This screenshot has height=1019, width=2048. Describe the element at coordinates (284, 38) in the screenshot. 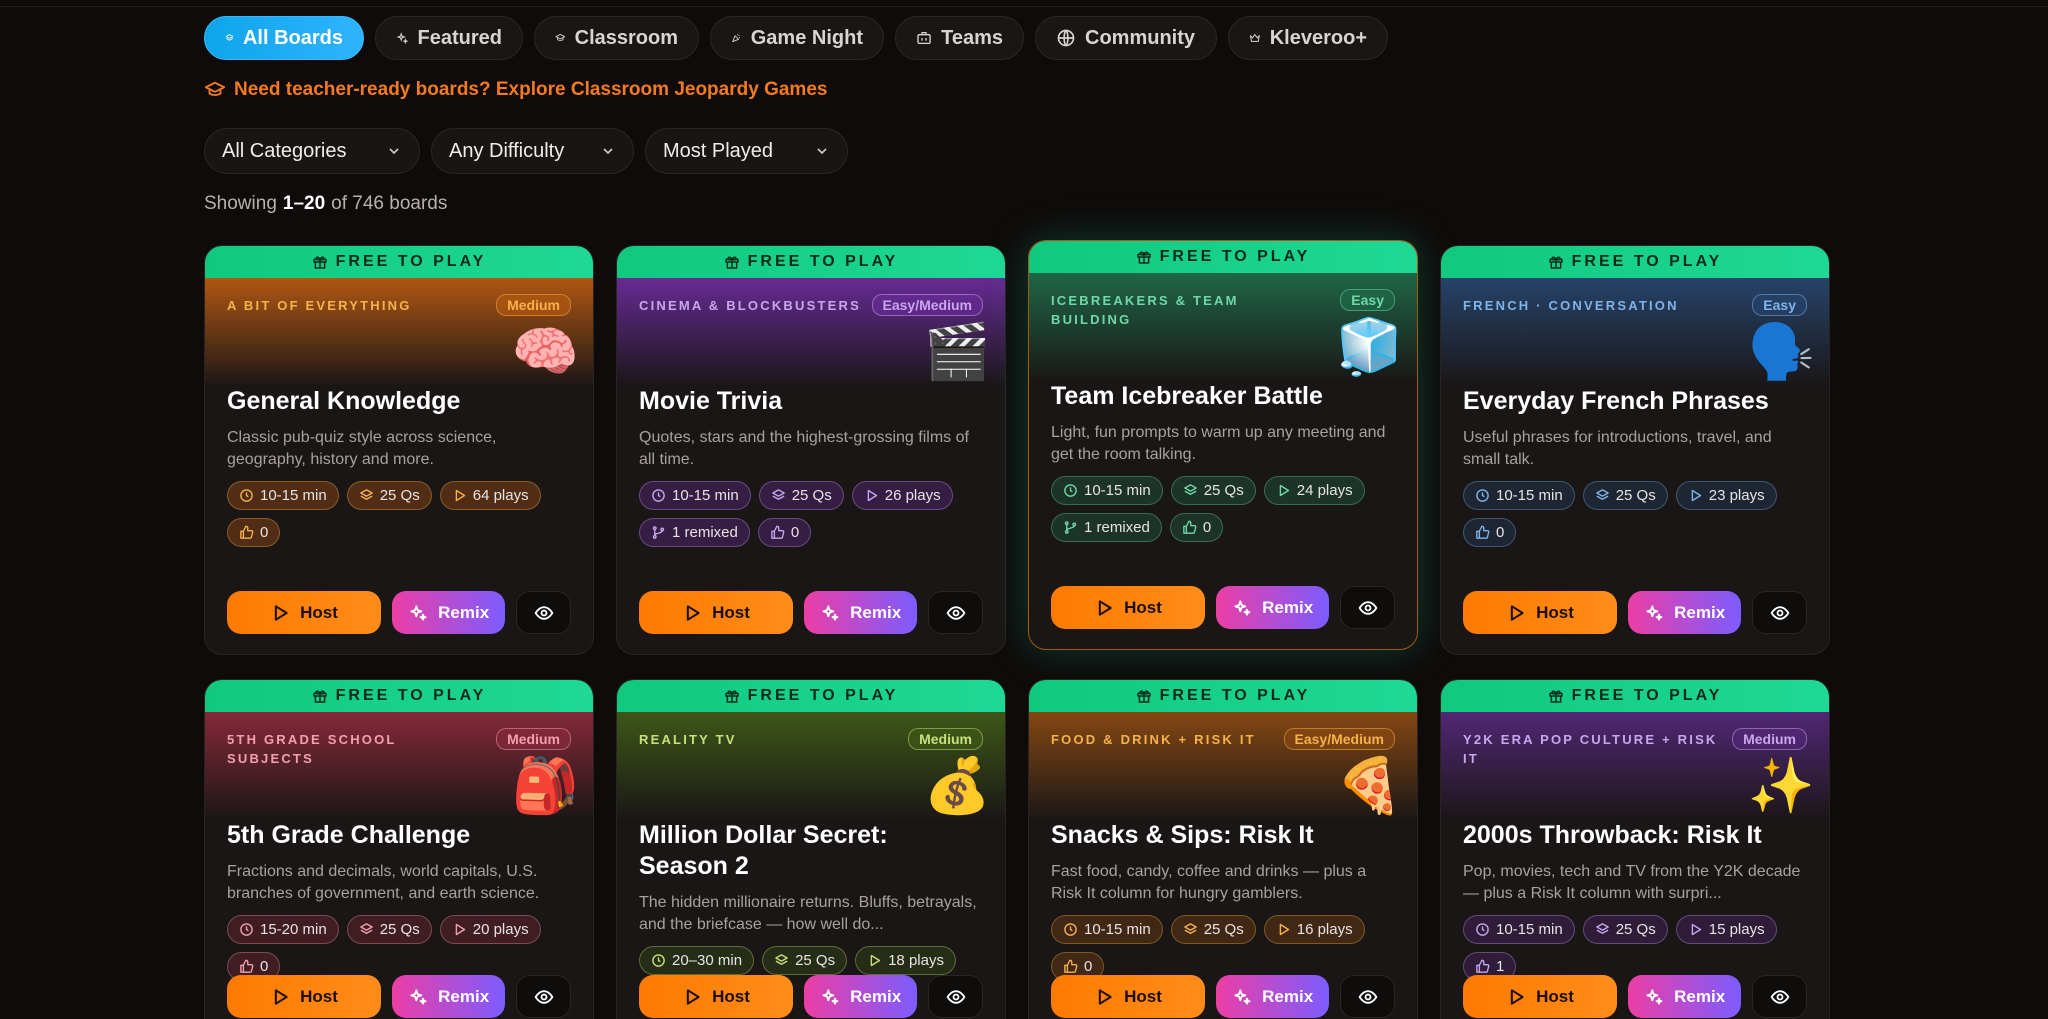

I see `tab-all-boards: All Boards` at that location.